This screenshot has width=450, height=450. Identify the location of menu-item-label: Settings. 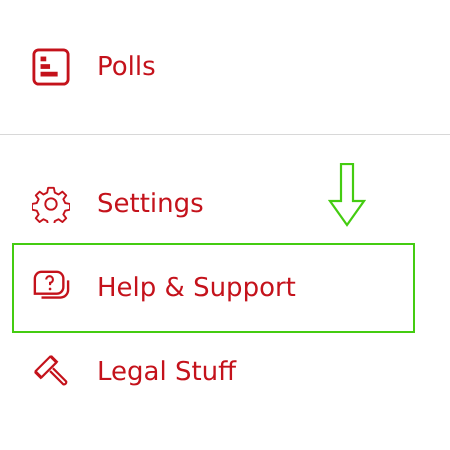
(150, 204).